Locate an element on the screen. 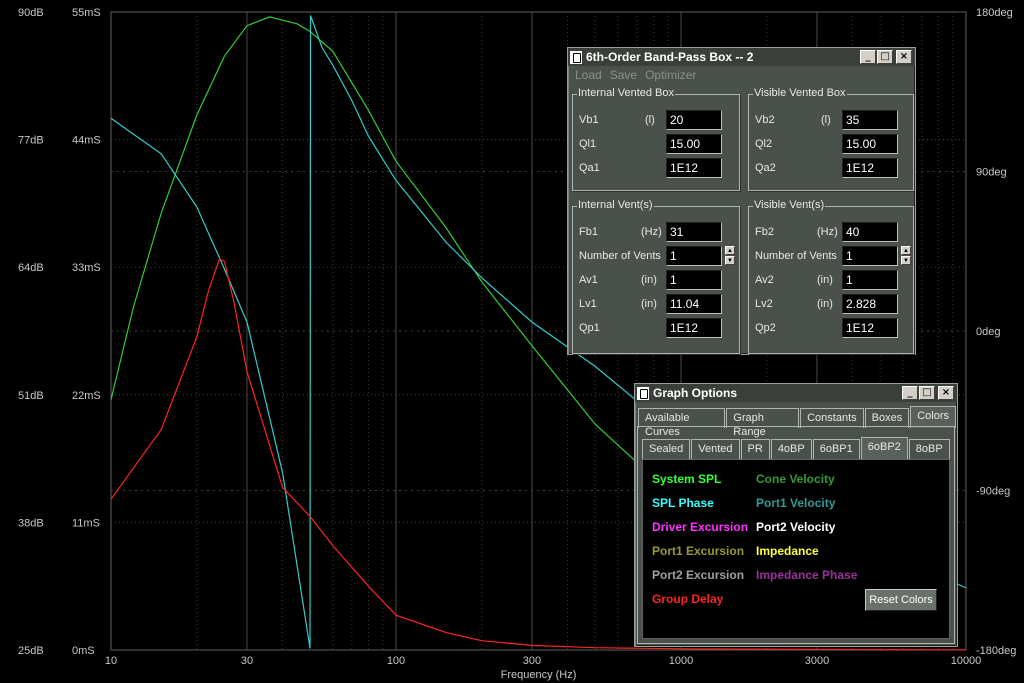 The width and height of the screenshot is (1024, 683). x-tick-label: 3000 is located at coordinates (817, 661).